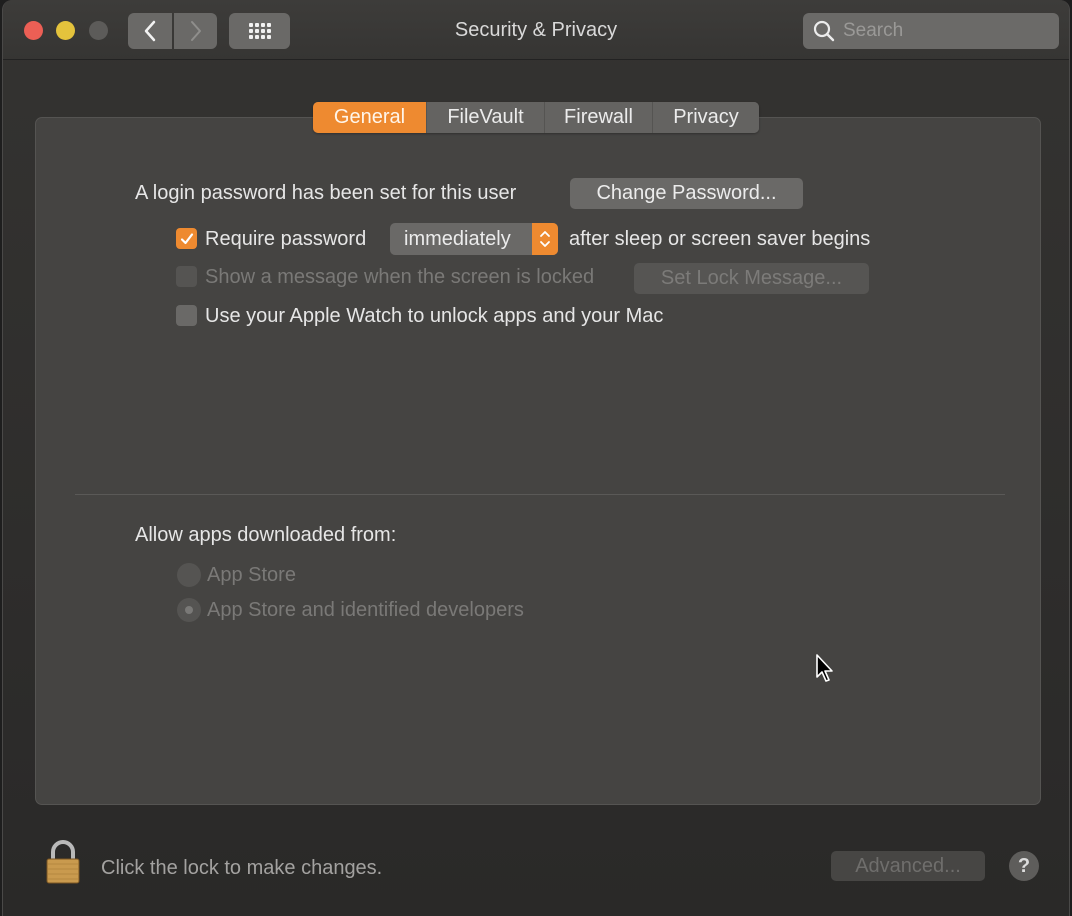 This screenshot has width=1072, height=916. What do you see at coordinates (186, 315) in the screenshot?
I see `apple-watch-checkbox` at bounding box center [186, 315].